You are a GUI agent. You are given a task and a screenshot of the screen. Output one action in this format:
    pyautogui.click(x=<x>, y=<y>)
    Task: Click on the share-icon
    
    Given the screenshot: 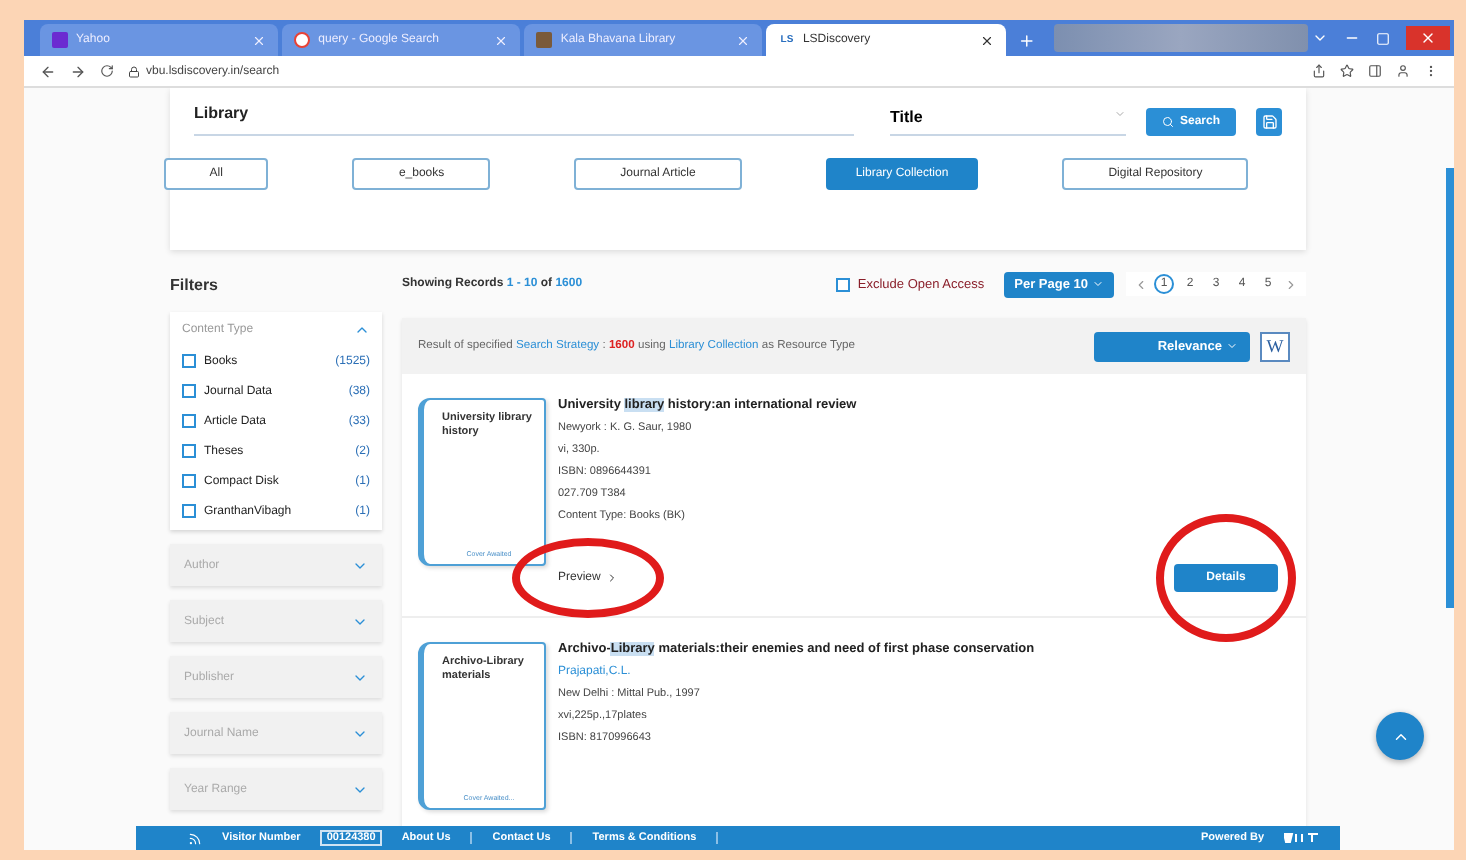 What is the action you would take?
    pyautogui.click(x=1319, y=71)
    